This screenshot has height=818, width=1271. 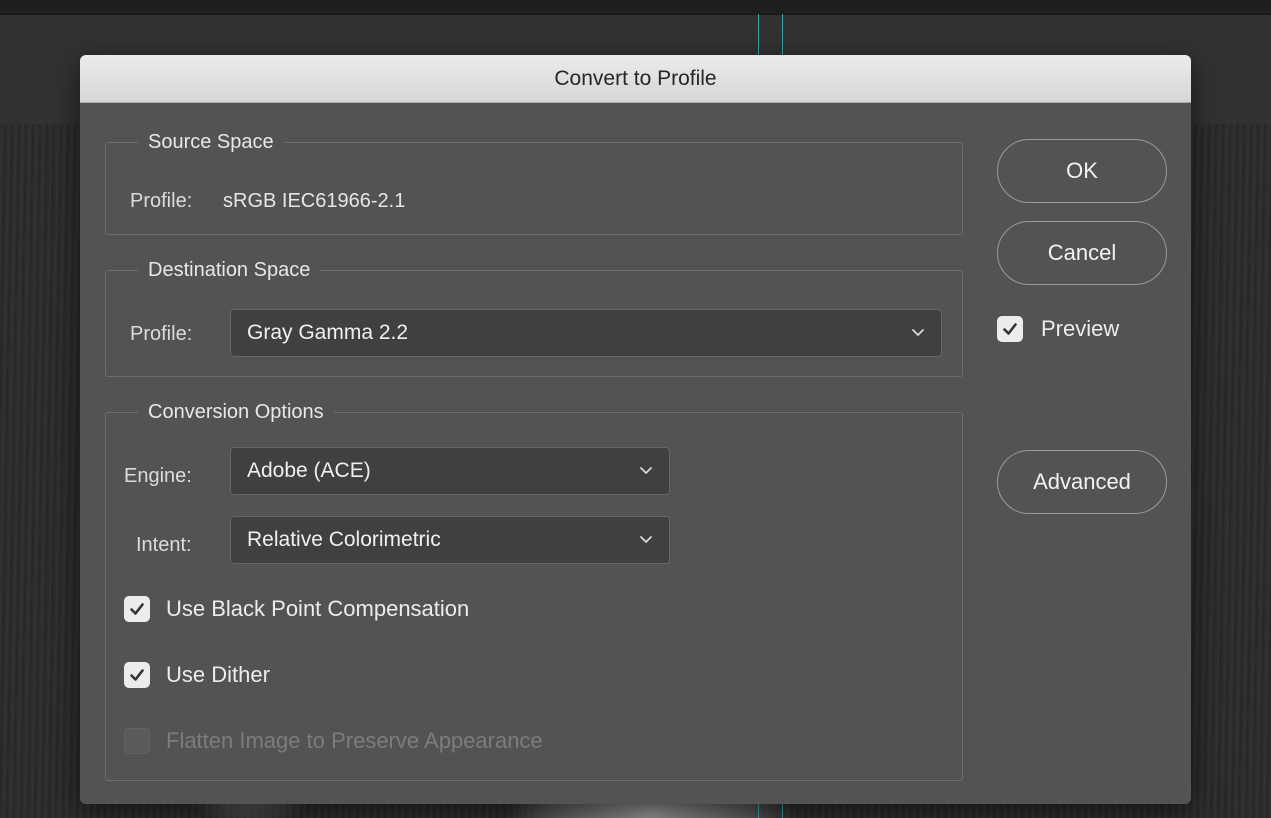 What do you see at coordinates (1082, 482) in the screenshot?
I see `advanced-button: Advanced` at bounding box center [1082, 482].